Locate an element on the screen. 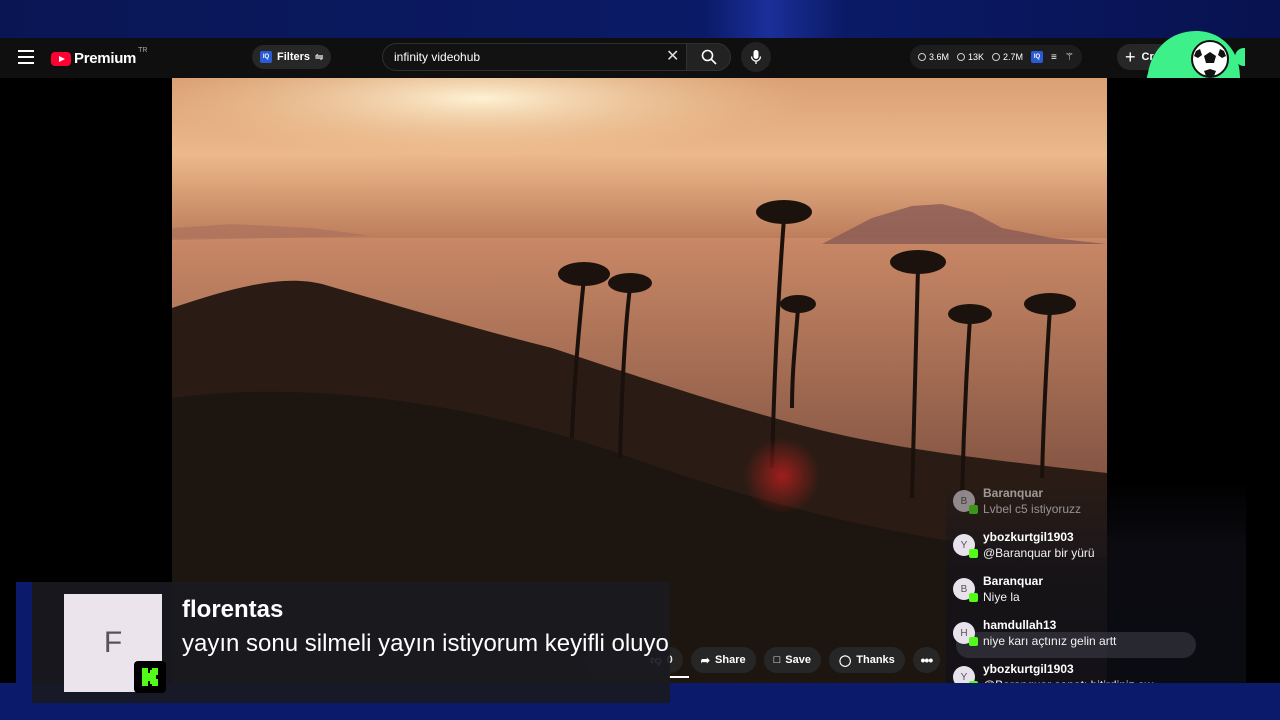  stat-watch-time: 3.6M is located at coordinates (939, 57).